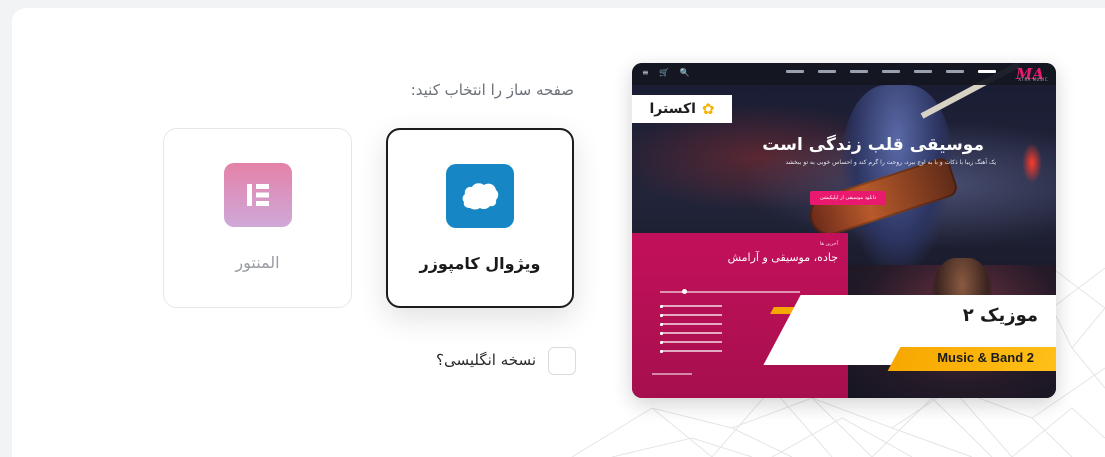 The height and width of the screenshot is (457, 1105). Describe the element at coordinates (1032, 163) in the screenshot. I see `preview-lamp` at that location.